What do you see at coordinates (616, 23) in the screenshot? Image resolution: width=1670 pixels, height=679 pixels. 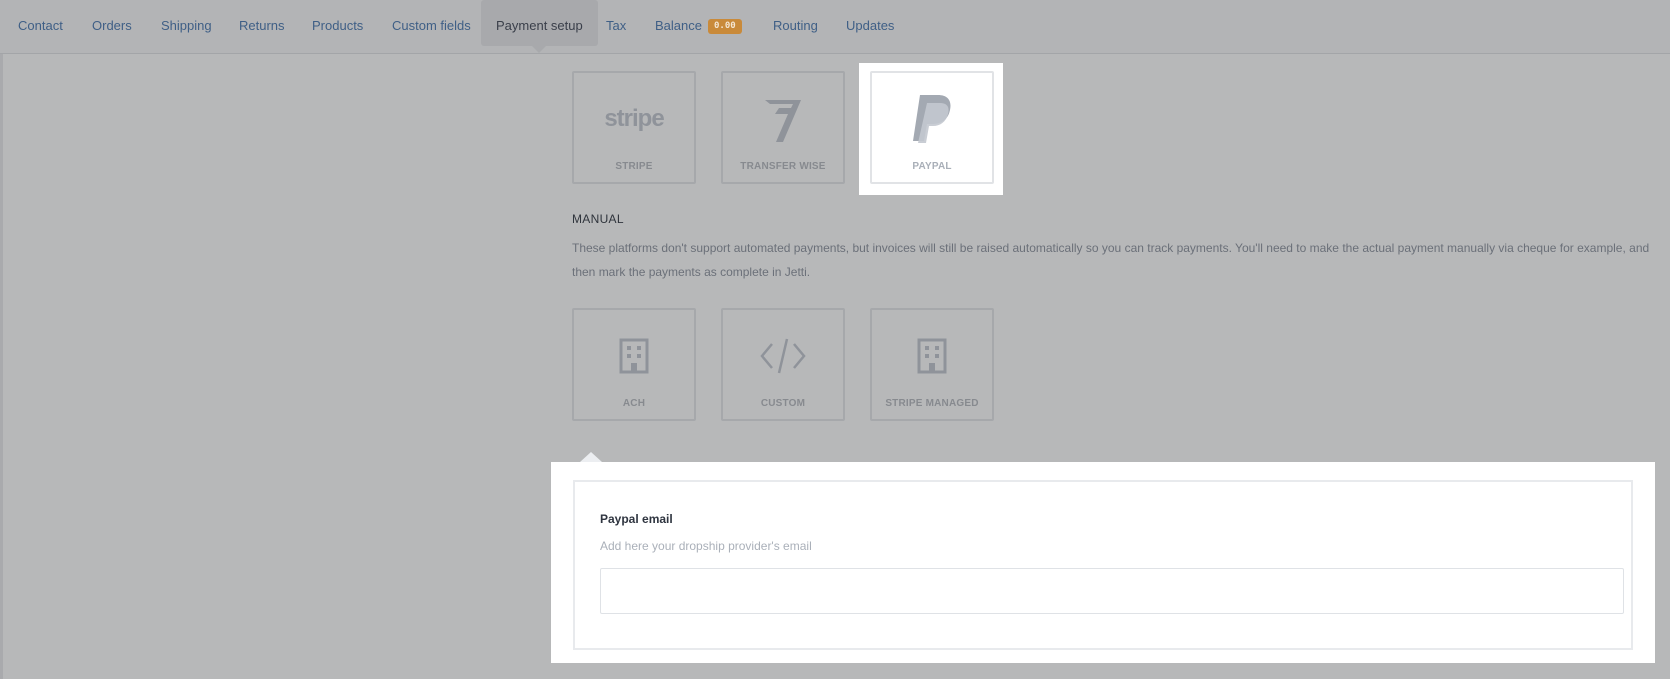 I see `nav-item-tax: Tax` at bounding box center [616, 23].